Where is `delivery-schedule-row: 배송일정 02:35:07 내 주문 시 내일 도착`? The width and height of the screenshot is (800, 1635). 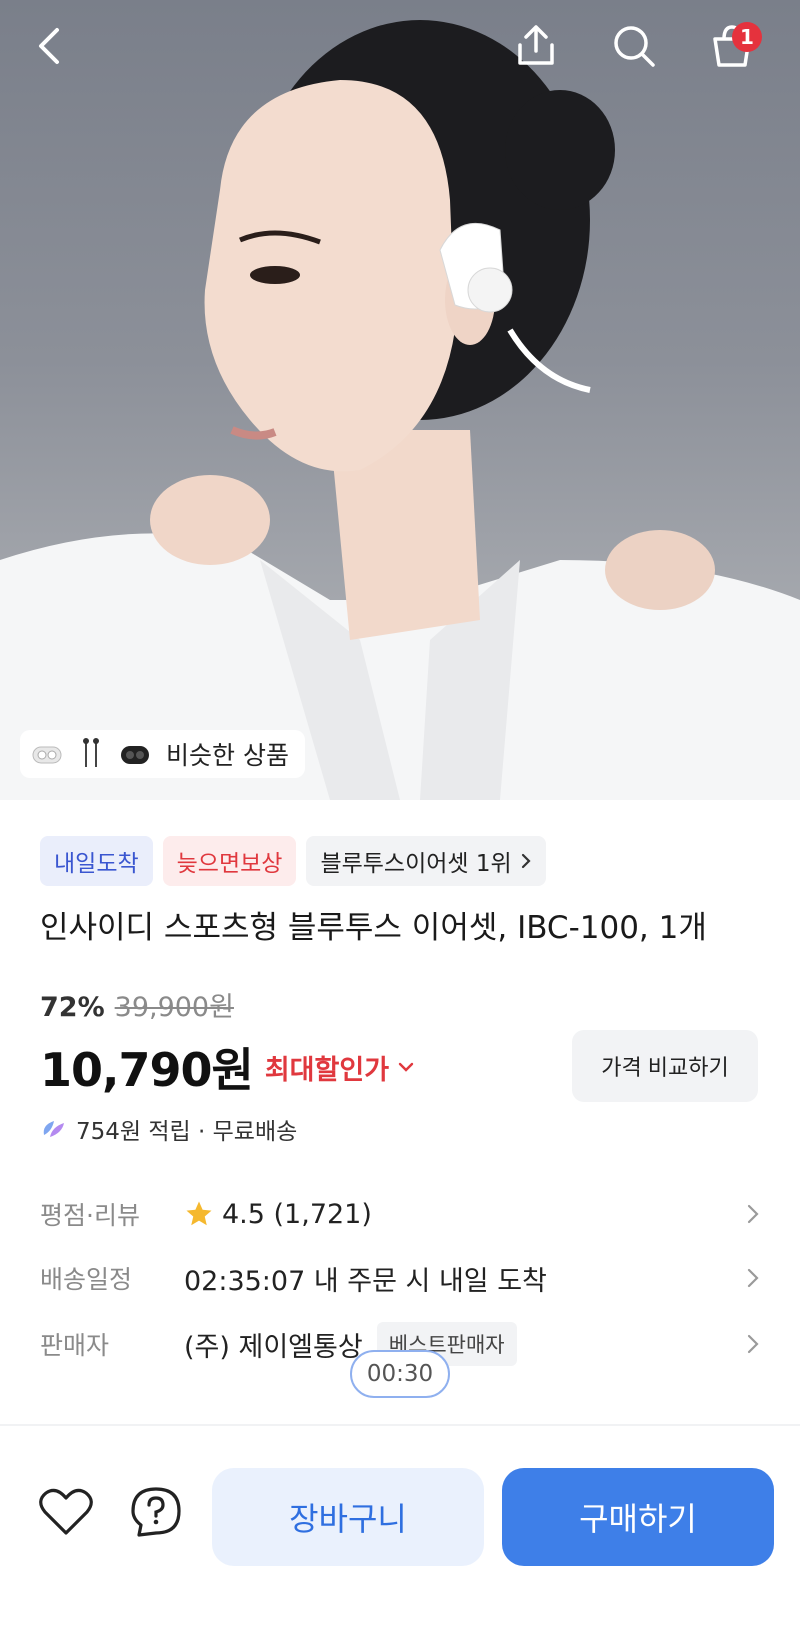
delivery-schedule-row: 배송일정 02:35:07 내 주문 시 내일 도착 is located at coordinates (400, 1278).